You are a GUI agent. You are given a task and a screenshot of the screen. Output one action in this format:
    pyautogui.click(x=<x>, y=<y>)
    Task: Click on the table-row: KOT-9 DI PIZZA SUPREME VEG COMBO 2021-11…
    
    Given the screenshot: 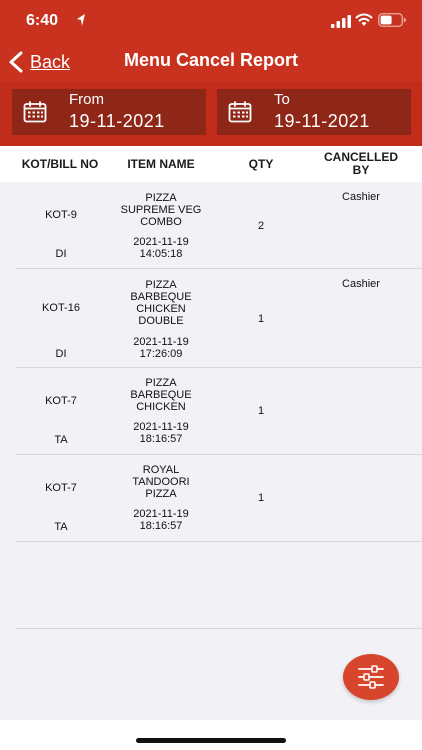 What is the action you would take?
    pyautogui.click(x=219, y=225)
    